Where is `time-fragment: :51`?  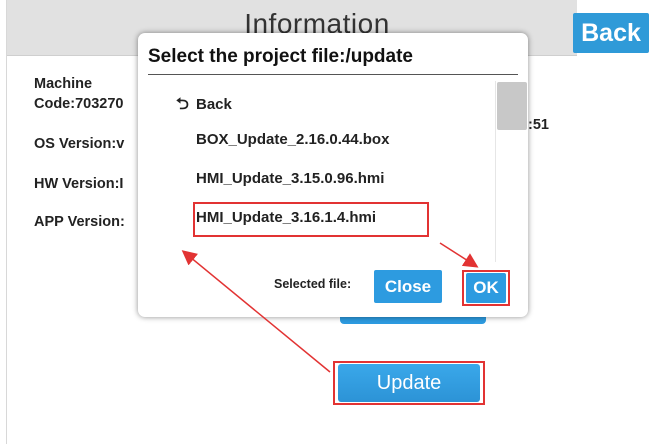
time-fragment: :51 is located at coordinates (538, 125).